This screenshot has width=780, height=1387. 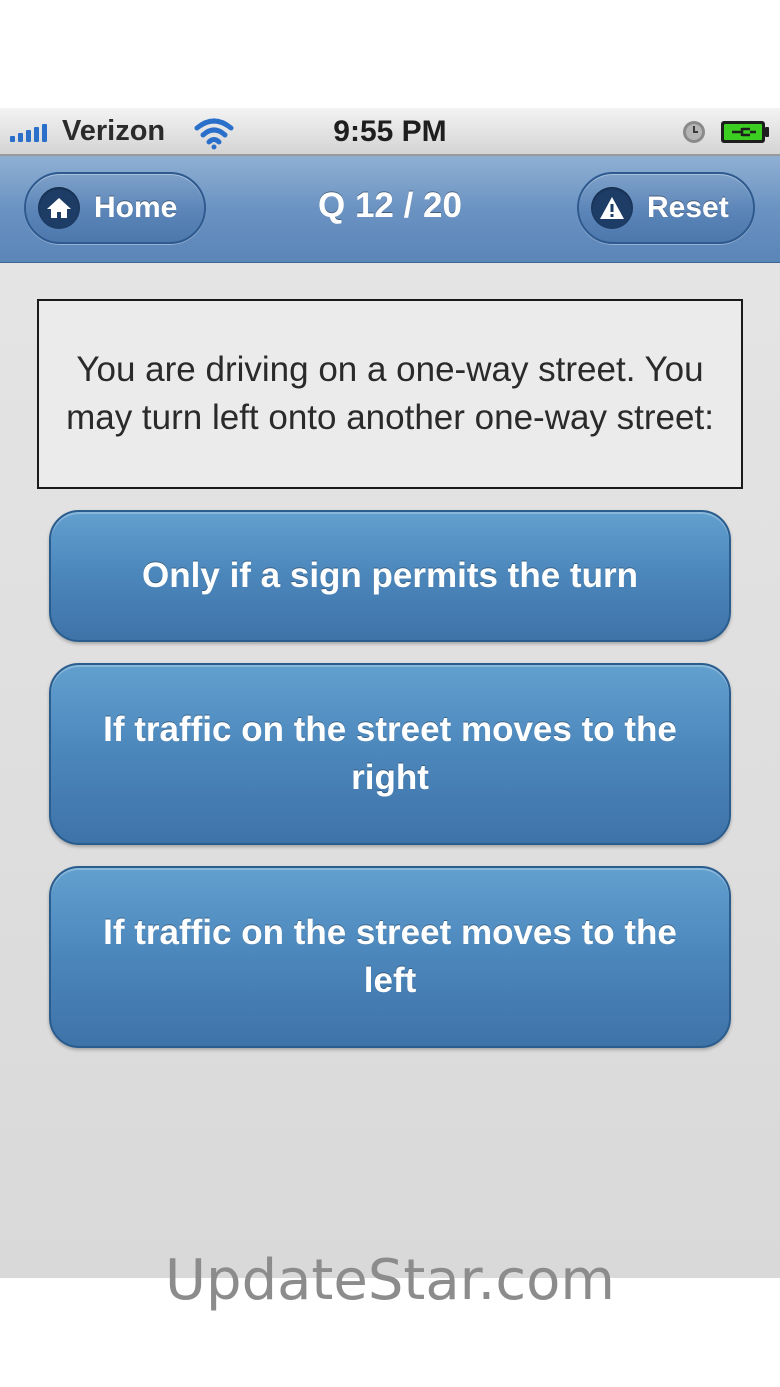 I want to click on alarm-clock-icon, so click(x=694, y=132).